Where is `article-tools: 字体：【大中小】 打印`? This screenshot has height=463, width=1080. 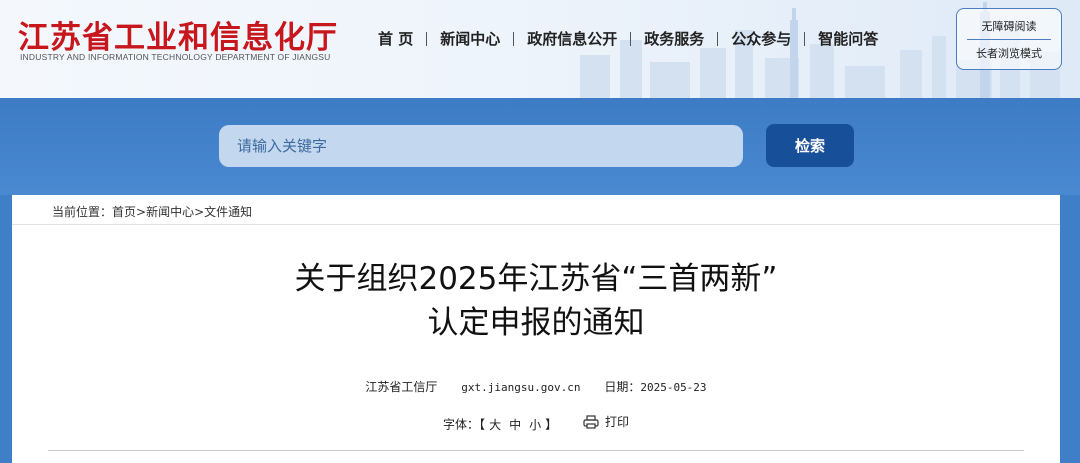 article-tools: 字体：【大中小】 打印 is located at coordinates (536, 423).